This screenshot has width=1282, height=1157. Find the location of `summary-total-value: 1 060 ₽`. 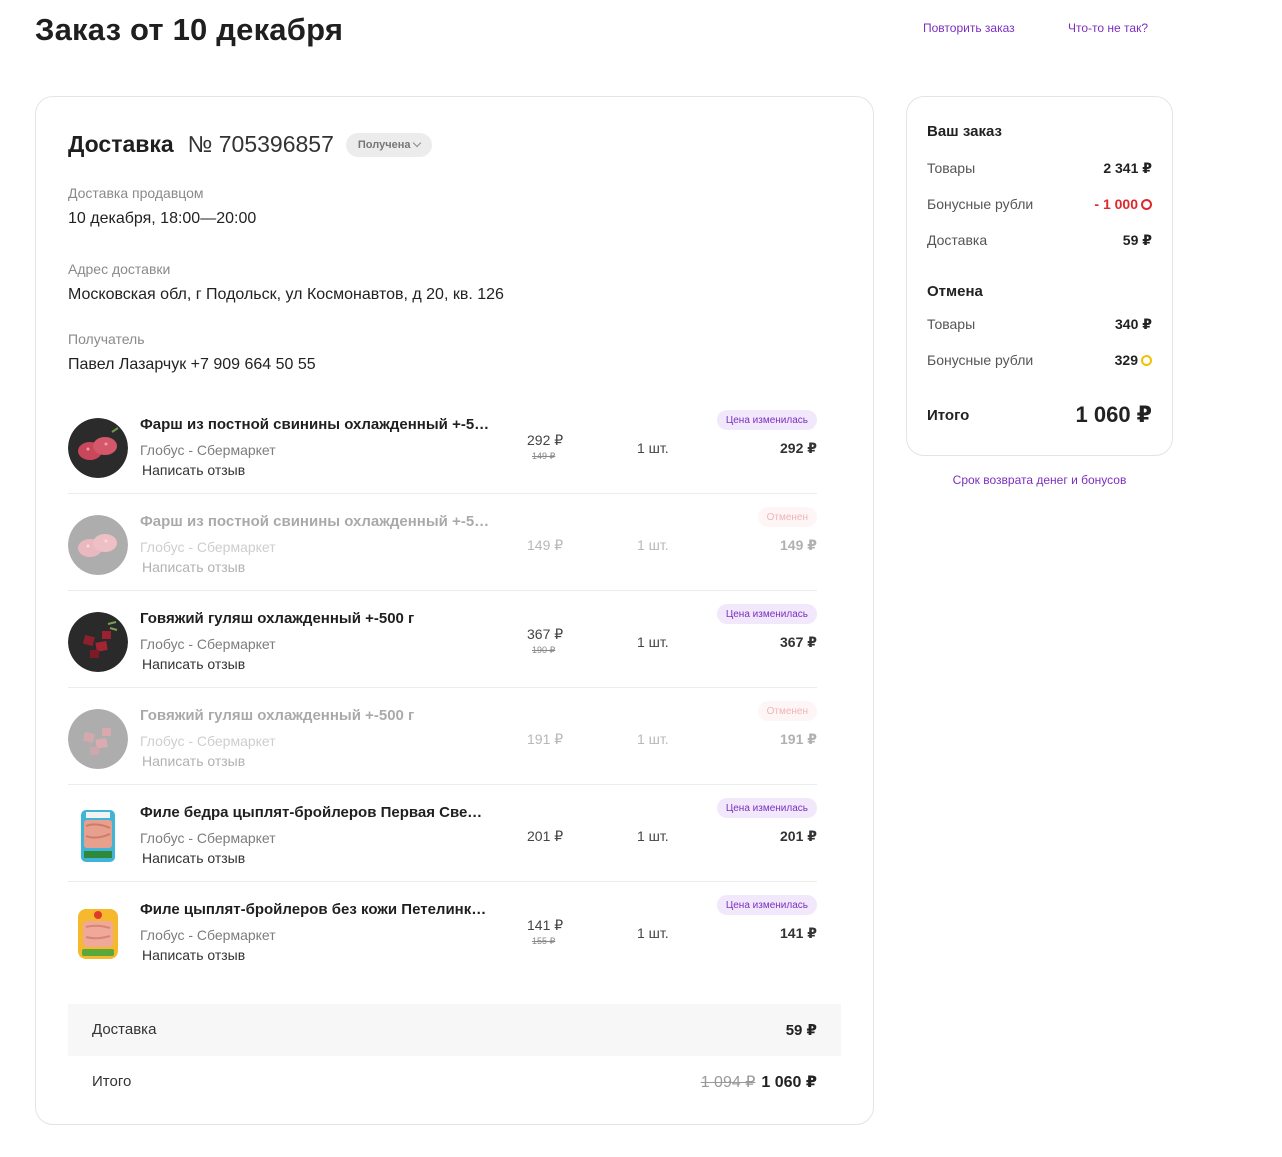

summary-total-value: 1 060 ₽ is located at coordinates (789, 1082).